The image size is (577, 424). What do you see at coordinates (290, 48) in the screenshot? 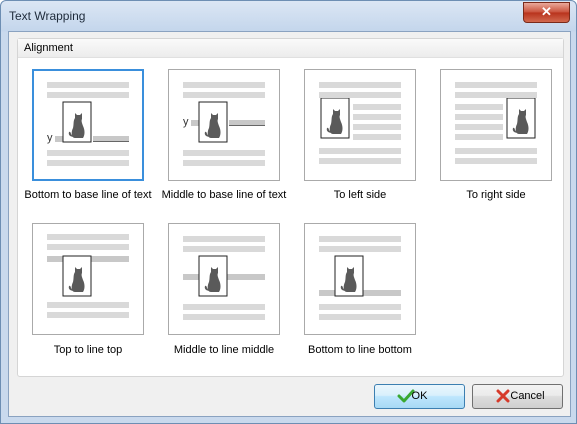
I see `group-header: Alignment` at bounding box center [290, 48].